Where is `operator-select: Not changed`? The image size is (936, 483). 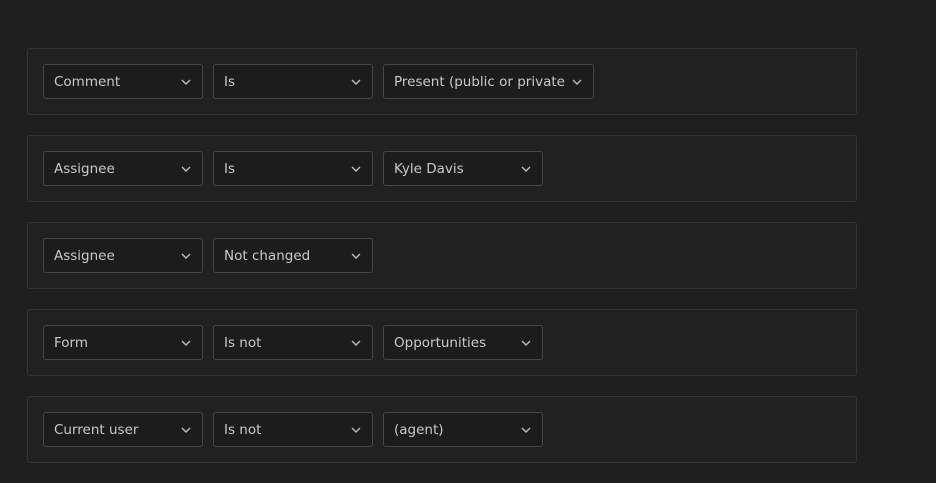 operator-select: Not changed is located at coordinates (293, 255).